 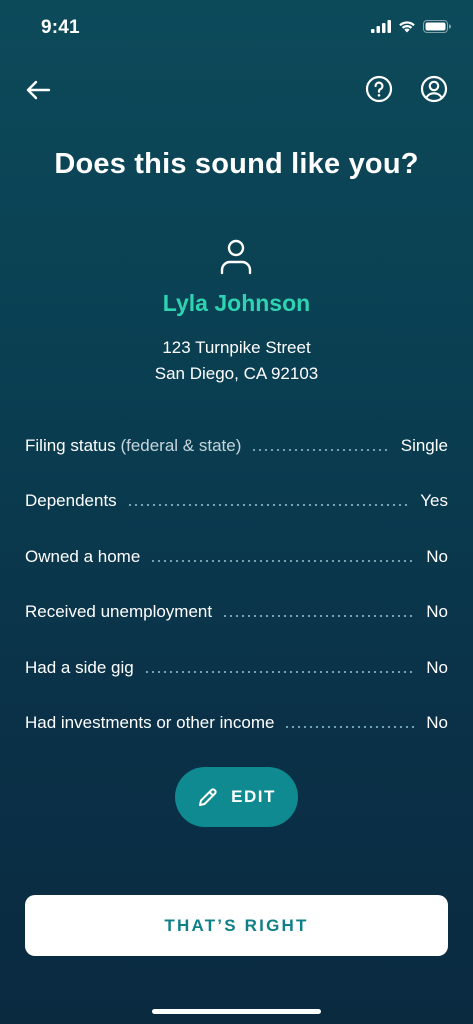 What do you see at coordinates (60, 27) in the screenshot?
I see `status-time: 9:41` at bounding box center [60, 27].